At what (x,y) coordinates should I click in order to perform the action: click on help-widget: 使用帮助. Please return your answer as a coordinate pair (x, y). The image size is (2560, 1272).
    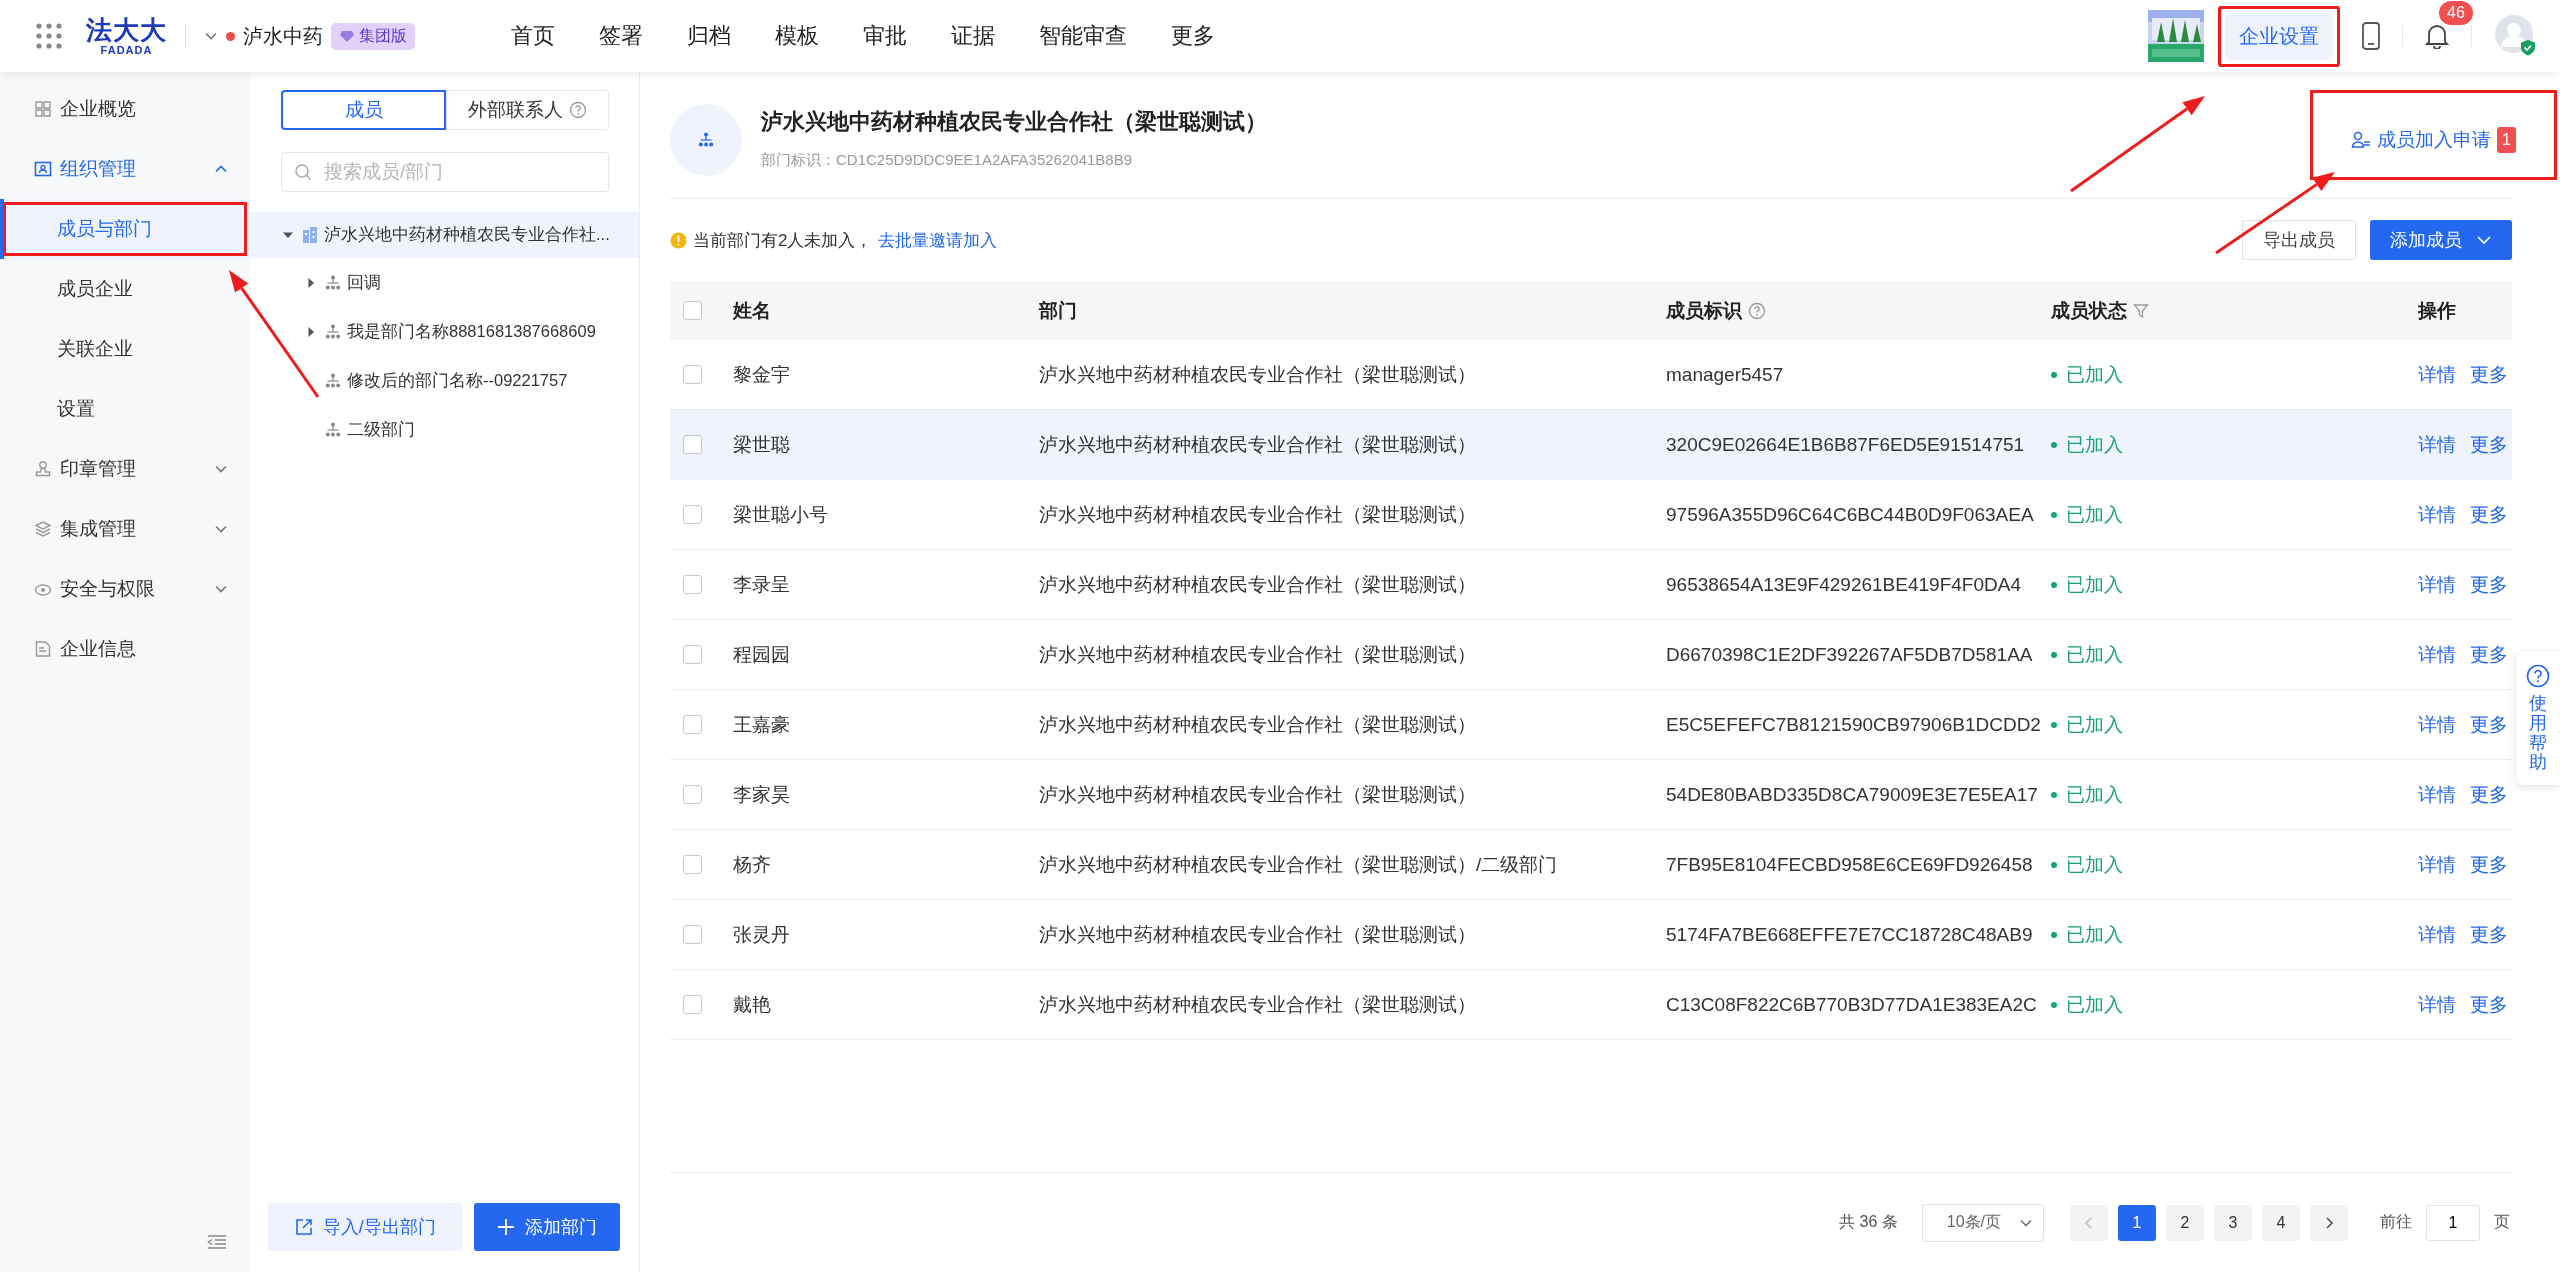
    Looking at the image, I should click on (2538, 719).